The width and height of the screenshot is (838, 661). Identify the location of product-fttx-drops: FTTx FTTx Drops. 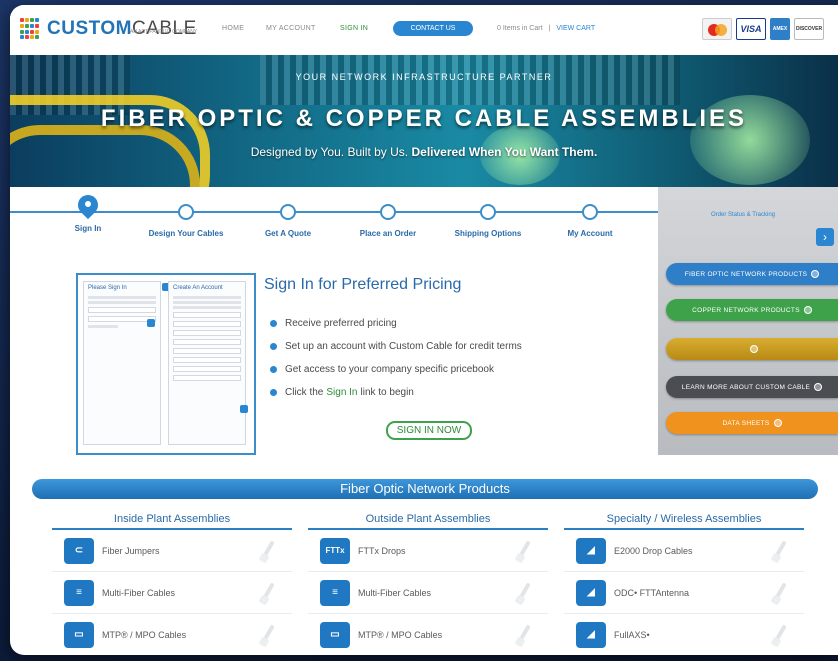
(428, 551).